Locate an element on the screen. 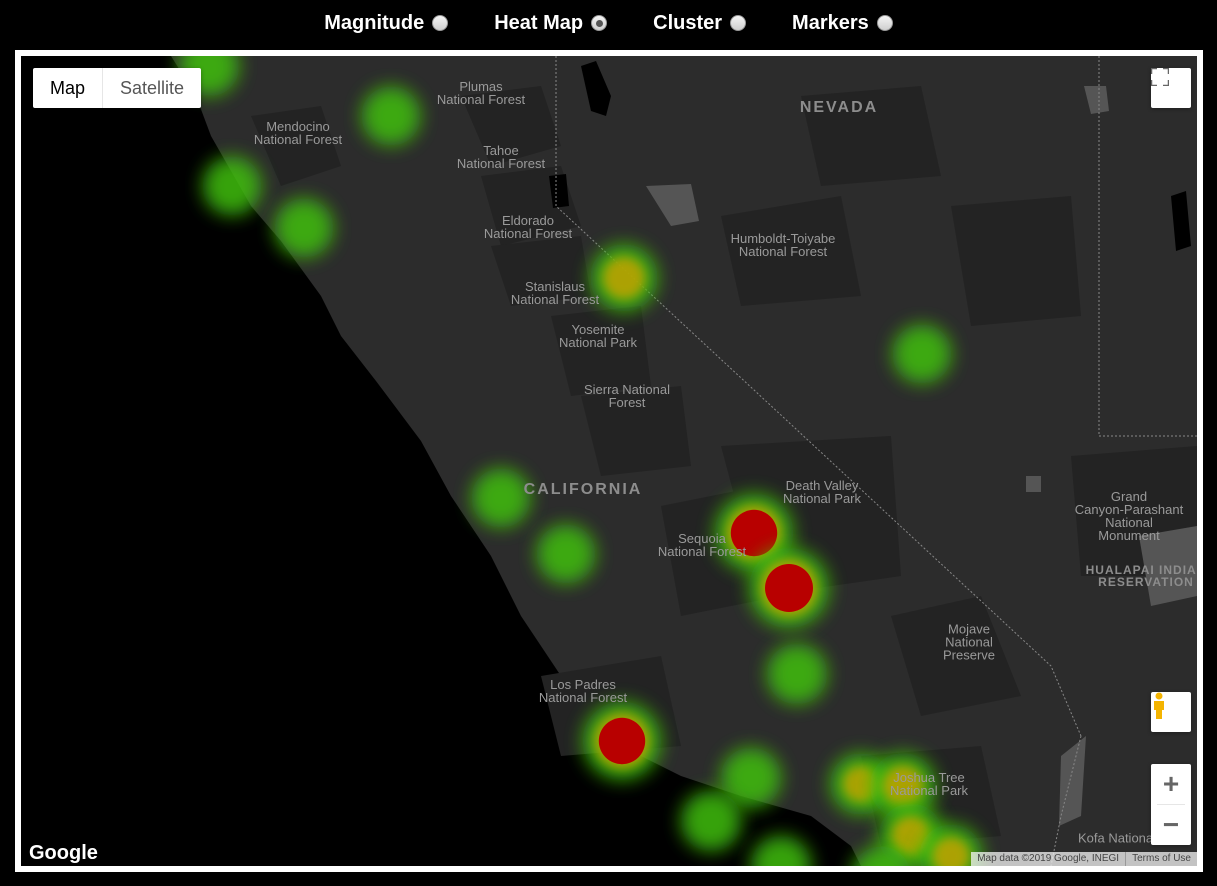 This screenshot has width=1217, height=886. map-data-text: Map data ©2019 Google, INEGI is located at coordinates (1048, 858).